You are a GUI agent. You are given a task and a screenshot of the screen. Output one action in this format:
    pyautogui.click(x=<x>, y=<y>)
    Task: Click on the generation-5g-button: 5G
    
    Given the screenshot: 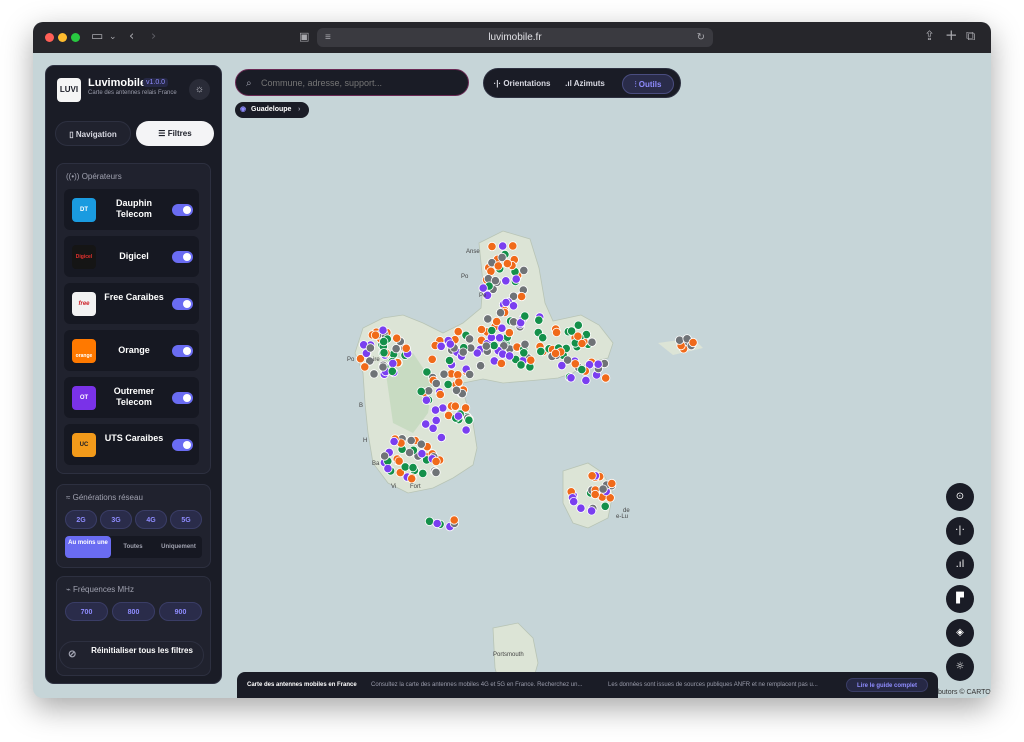 What is the action you would take?
    pyautogui.click(x=186, y=519)
    